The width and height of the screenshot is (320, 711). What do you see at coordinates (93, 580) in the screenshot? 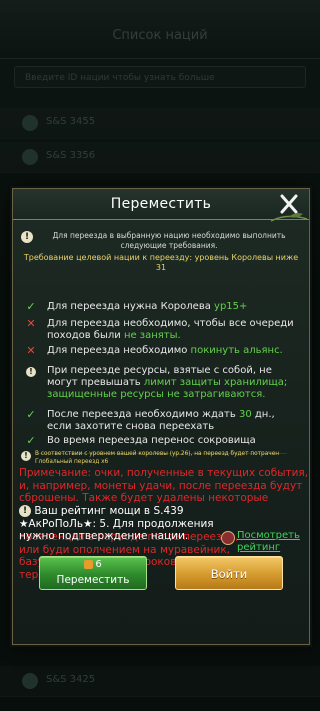
I see `move-button-label: Переместить` at bounding box center [93, 580].